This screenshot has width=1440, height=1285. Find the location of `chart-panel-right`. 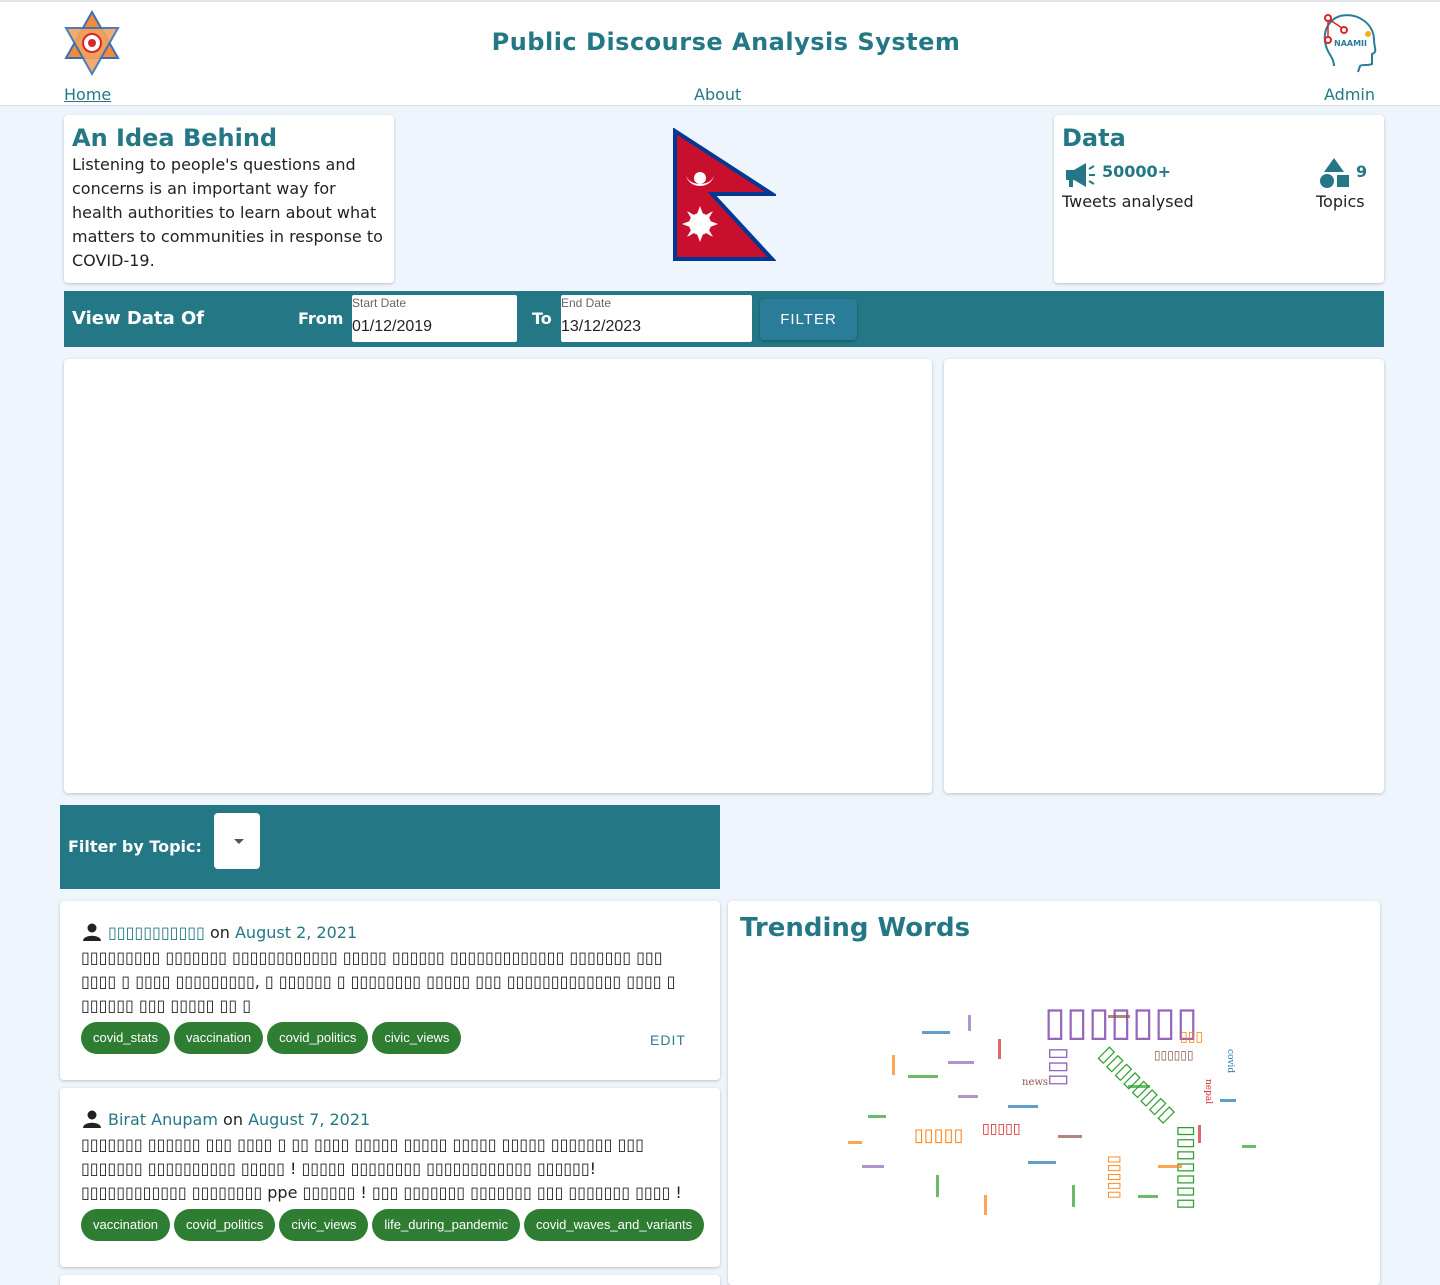

chart-panel-right is located at coordinates (1164, 576).